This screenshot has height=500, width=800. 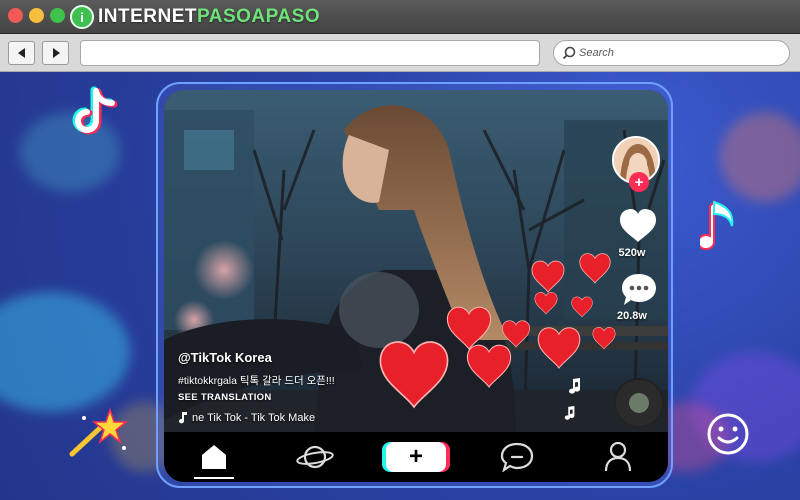 What do you see at coordinates (639, 403) in the screenshot?
I see `music-disc` at bounding box center [639, 403].